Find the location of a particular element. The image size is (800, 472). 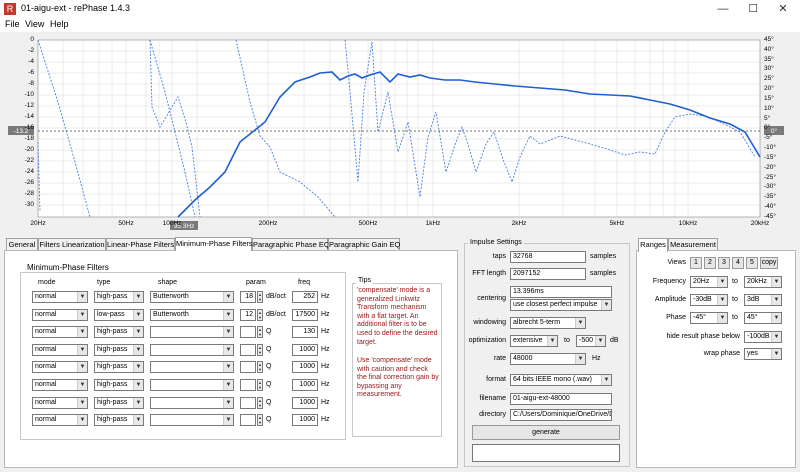

view-2-button: 2 is located at coordinates (710, 263).